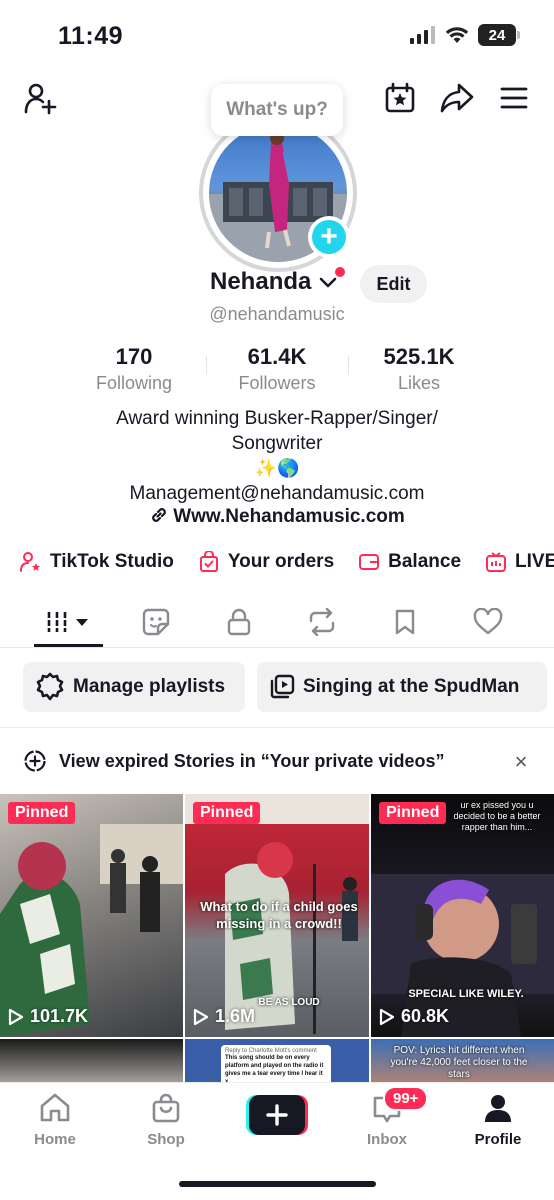  What do you see at coordinates (277, 356) in the screenshot?
I see `stat-value: 61.4K` at bounding box center [277, 356].